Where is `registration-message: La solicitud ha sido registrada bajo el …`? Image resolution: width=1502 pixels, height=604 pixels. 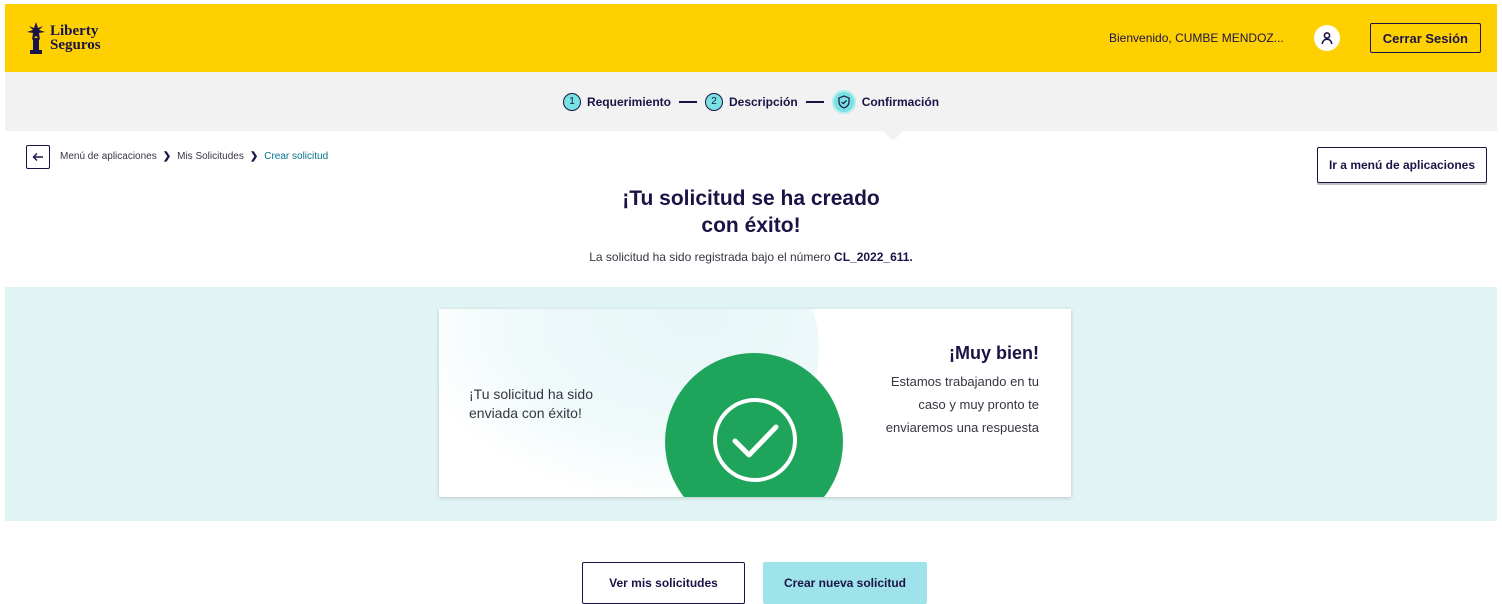
registration-message: La solicitud ha sido registrada bajo el … is located at coordinates (751, 257).